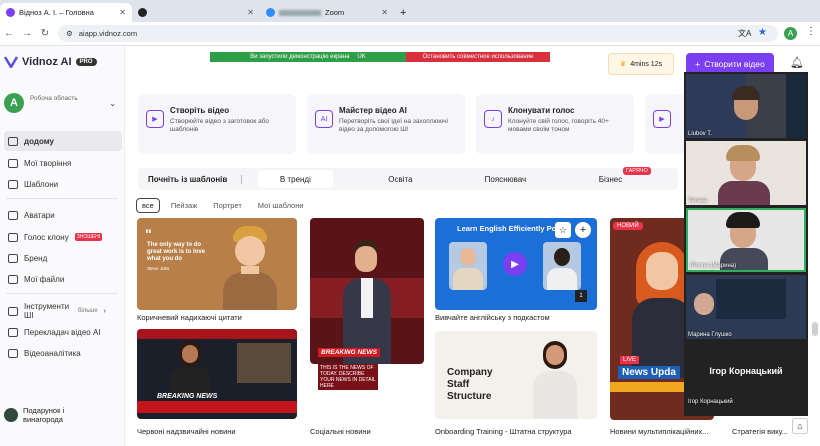 The width and height of the screenshot is (820, 446). Describe the element at coordinates (295, 179) in the screenshot. I see `tab-trending: В тренді` at that location.